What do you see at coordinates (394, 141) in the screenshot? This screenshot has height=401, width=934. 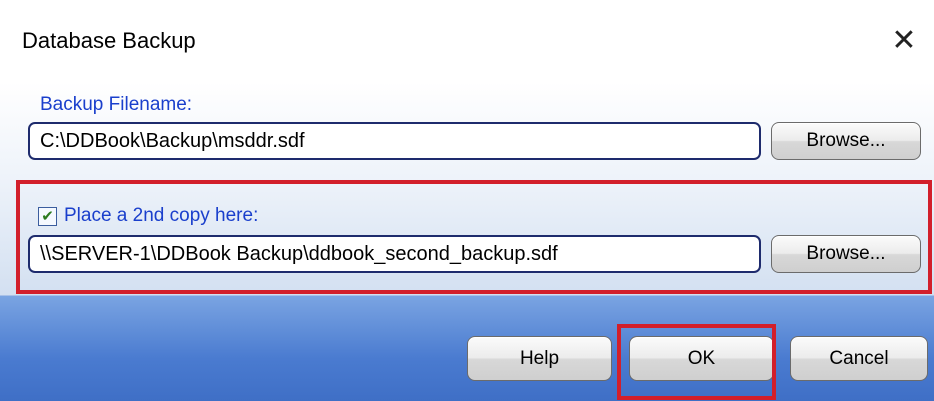 I see `backup-filename-input: C:\DDBook\Backup\msddr.sdf` at bounding box center [394, 141].